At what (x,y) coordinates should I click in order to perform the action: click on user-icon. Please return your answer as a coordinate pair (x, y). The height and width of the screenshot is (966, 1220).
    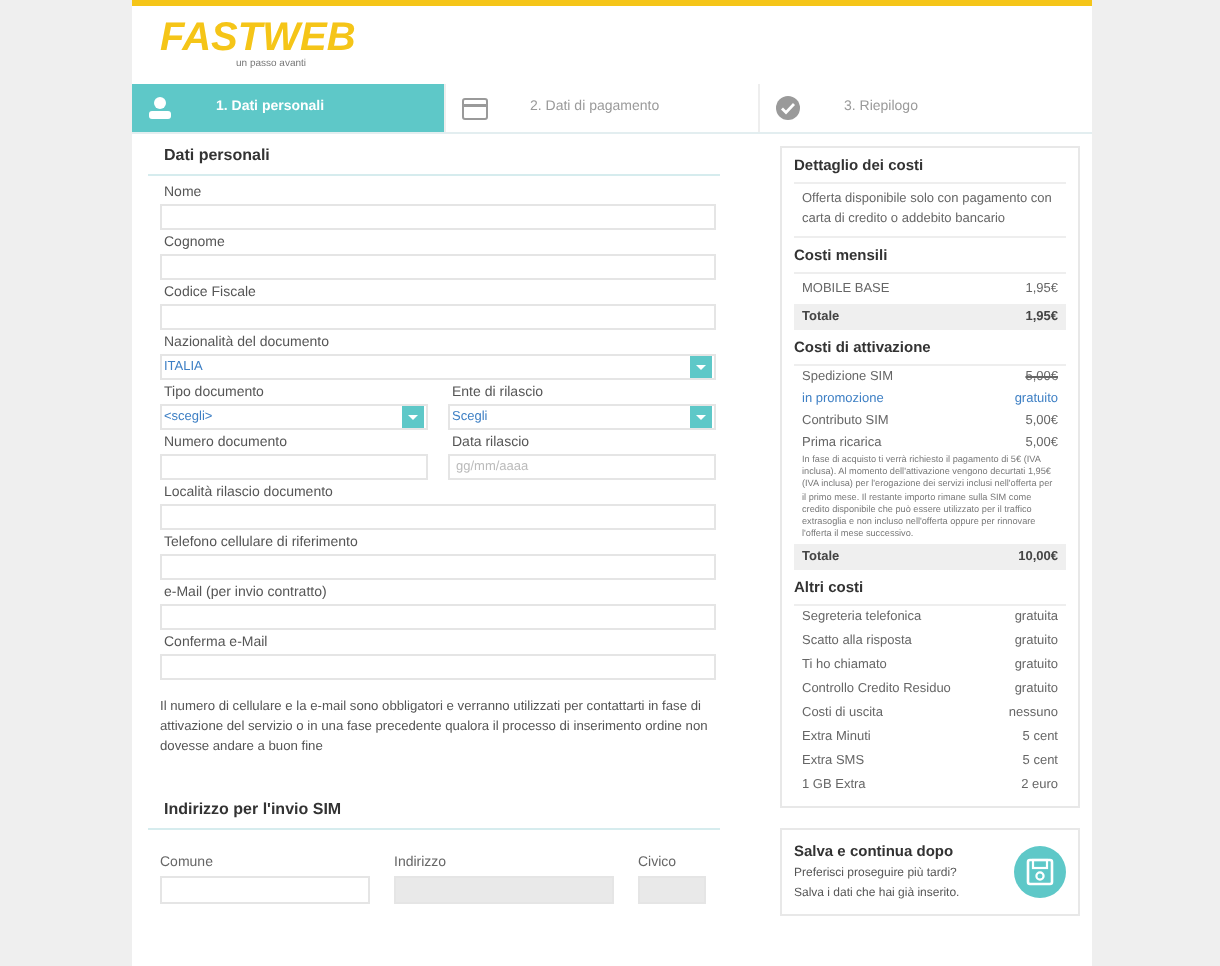
    Looking at the image, I should click on (160, 108).